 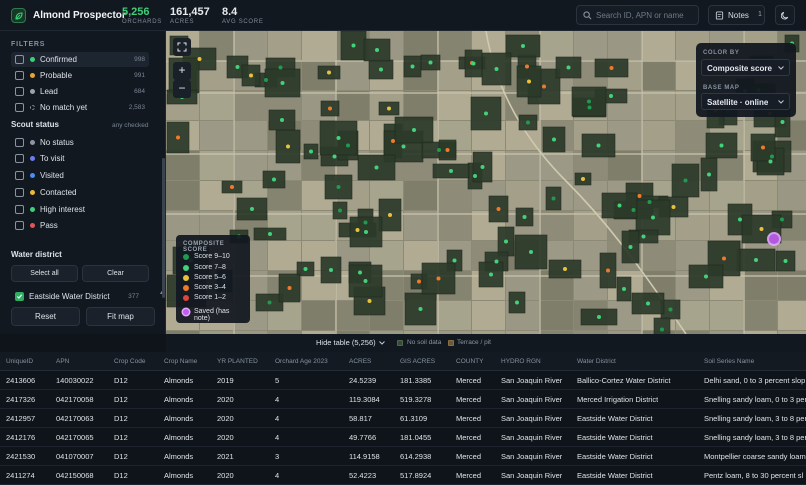 What do you see at coordinates (142, 22) in the screenshot?
I see `stat-label: ORCHARDS` at bounding box center [142, 22].